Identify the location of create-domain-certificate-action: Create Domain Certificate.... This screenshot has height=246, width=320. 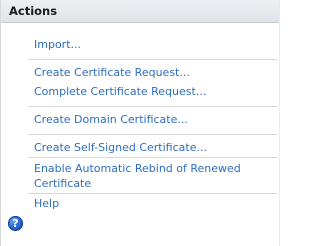
(111, 119).